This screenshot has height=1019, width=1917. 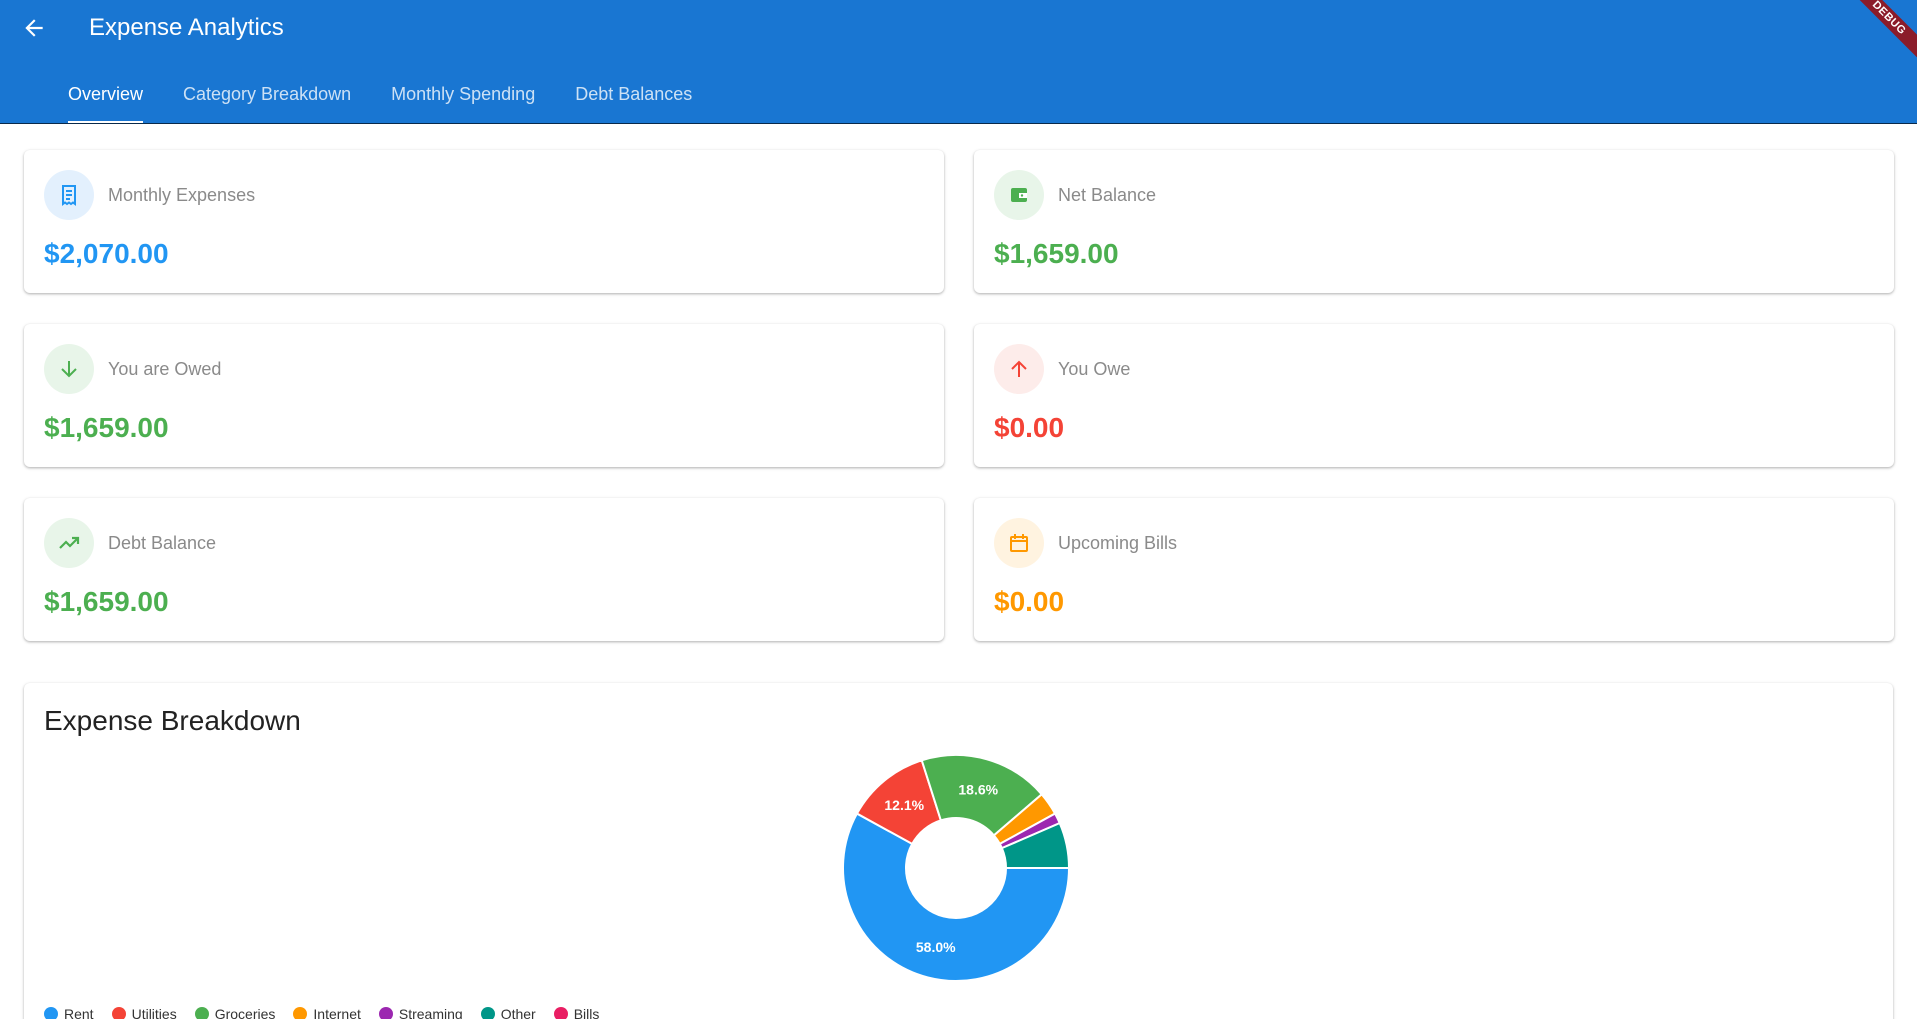 I want to click on pie-data-label: 18.6%, so click(x=978, y=790).